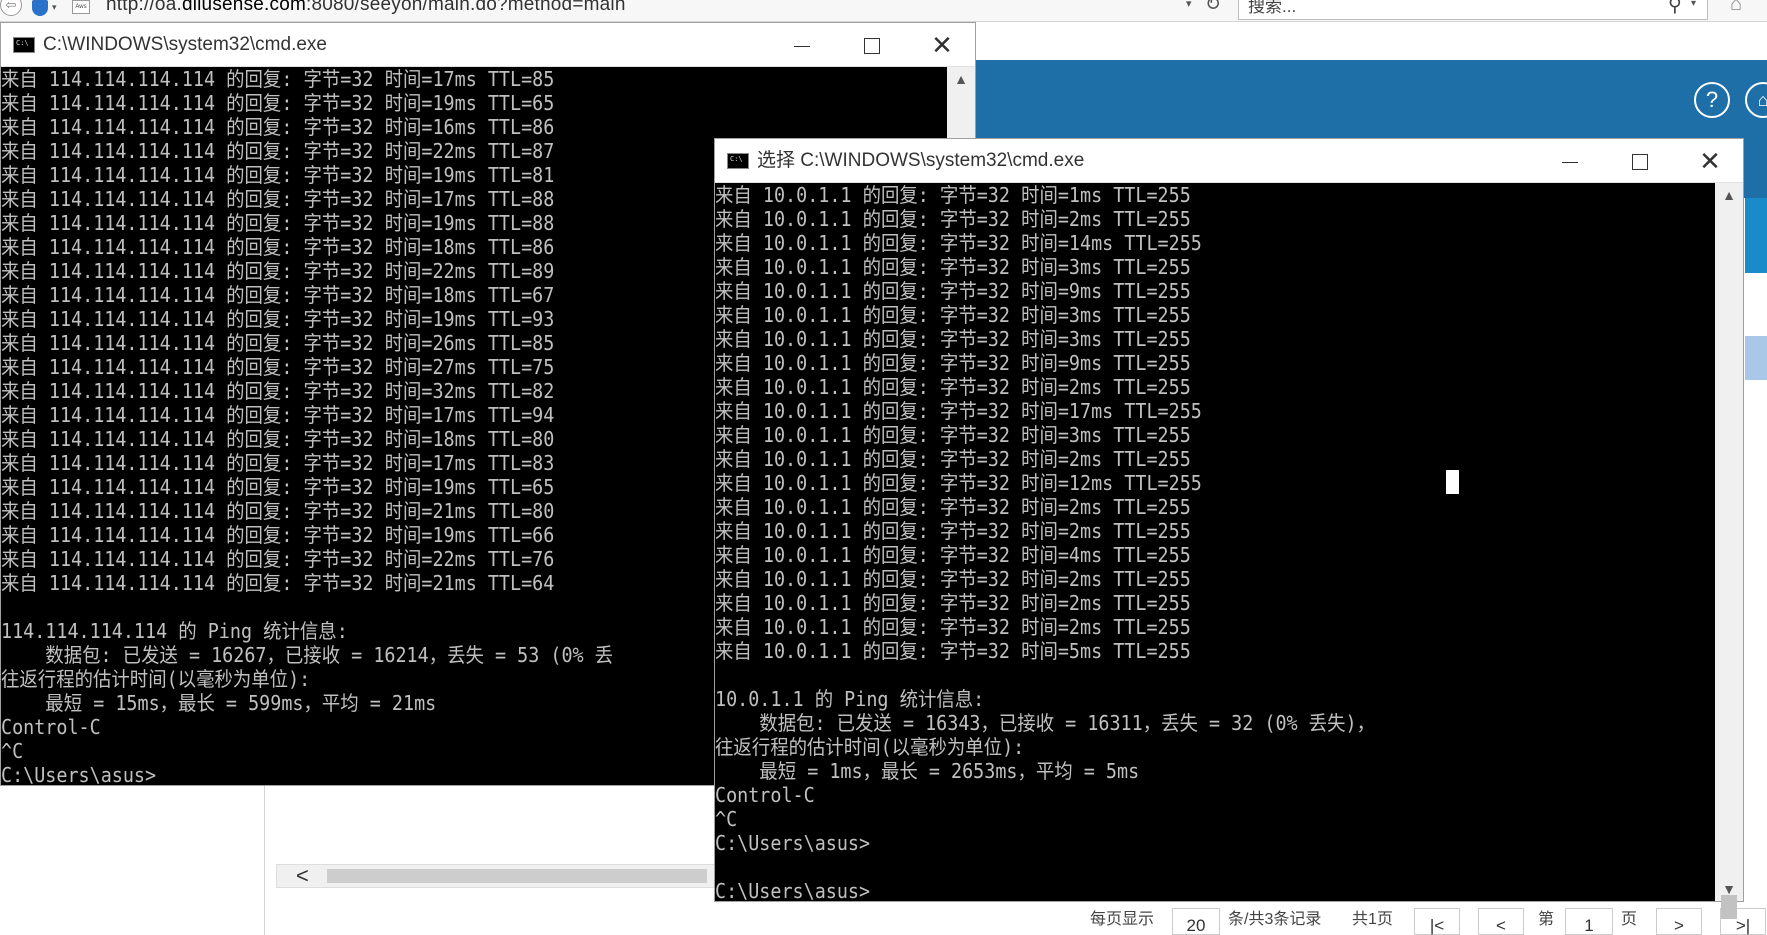  Describe the element at coordinates (466, 7) in the screenshot. I see `url-path: :8080/seeyon/main.do?method=main` at that location.